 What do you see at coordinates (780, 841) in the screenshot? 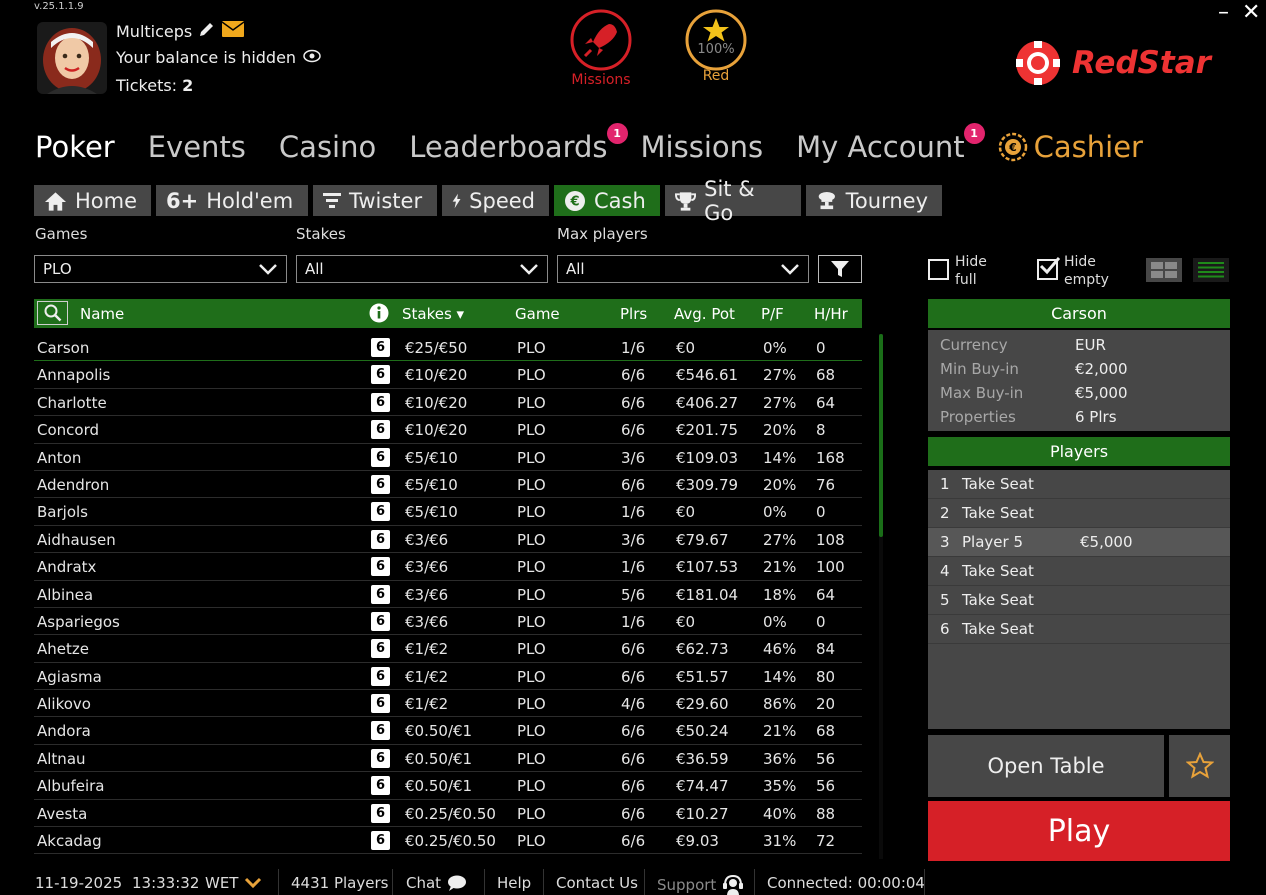
I see `cell-pf: 31%` at bounding box center [780, 841].